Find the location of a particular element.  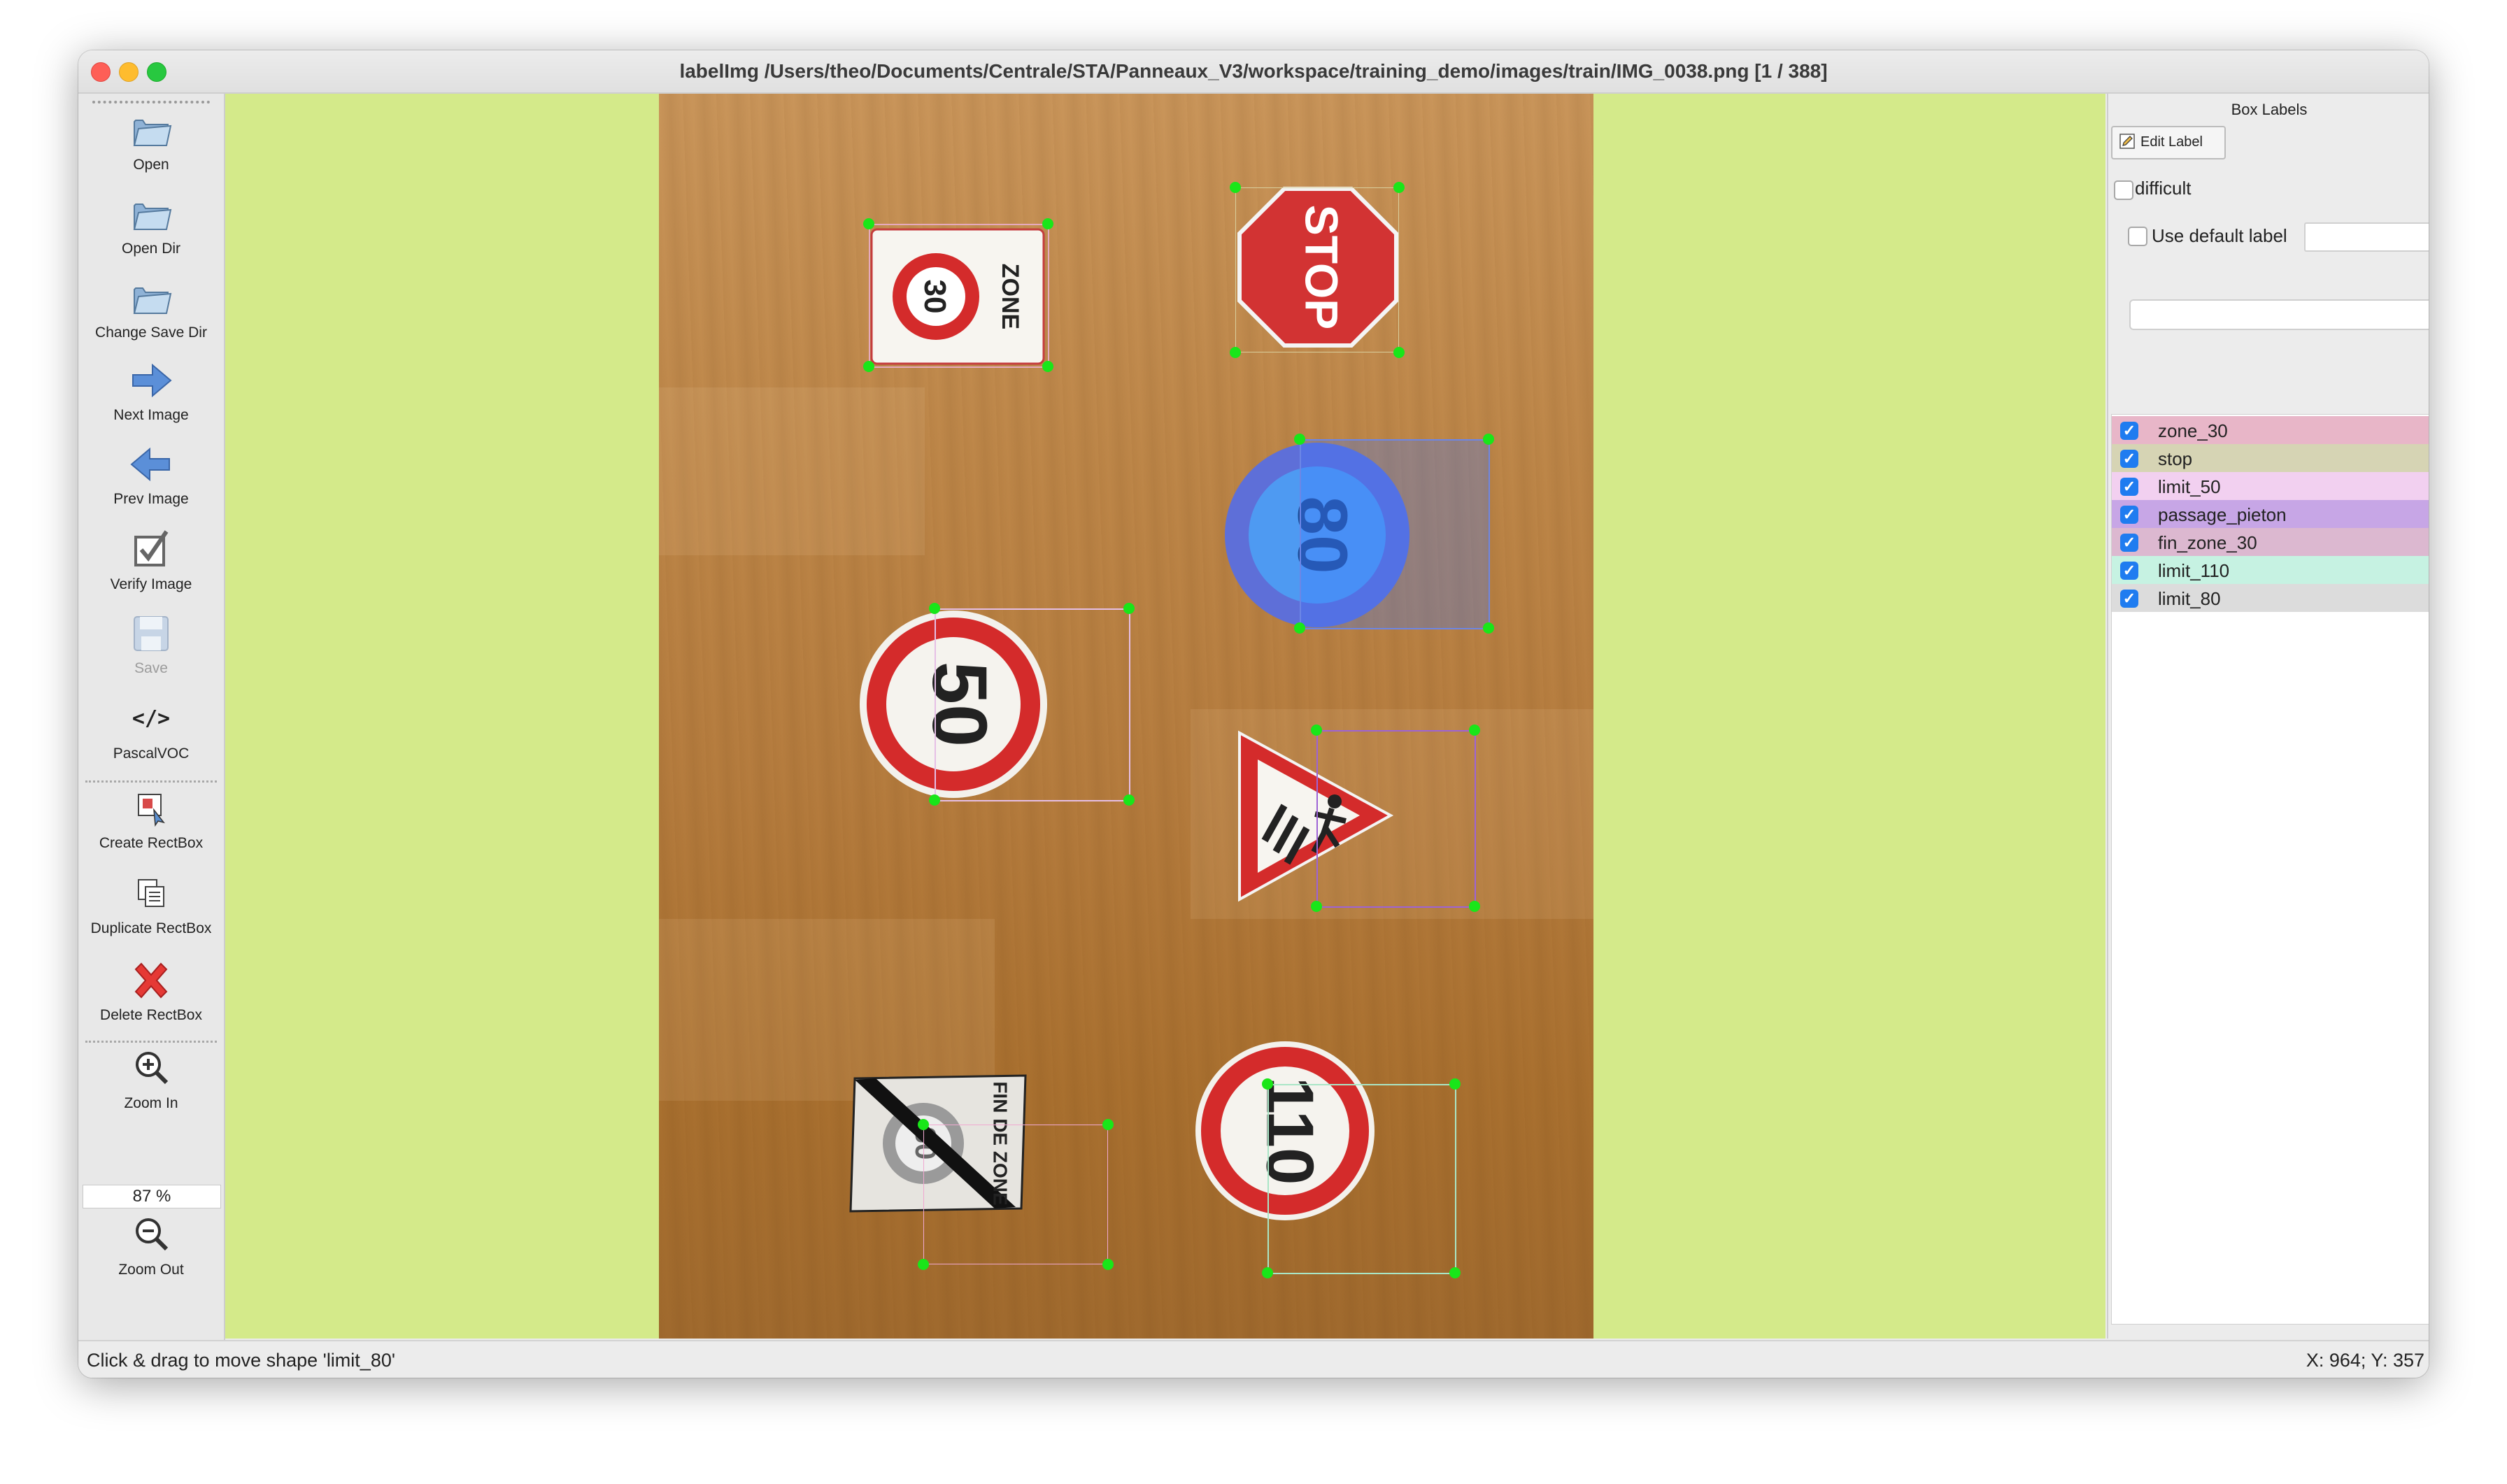

label-name: limit_80 is located at coordinates (2190, 598).